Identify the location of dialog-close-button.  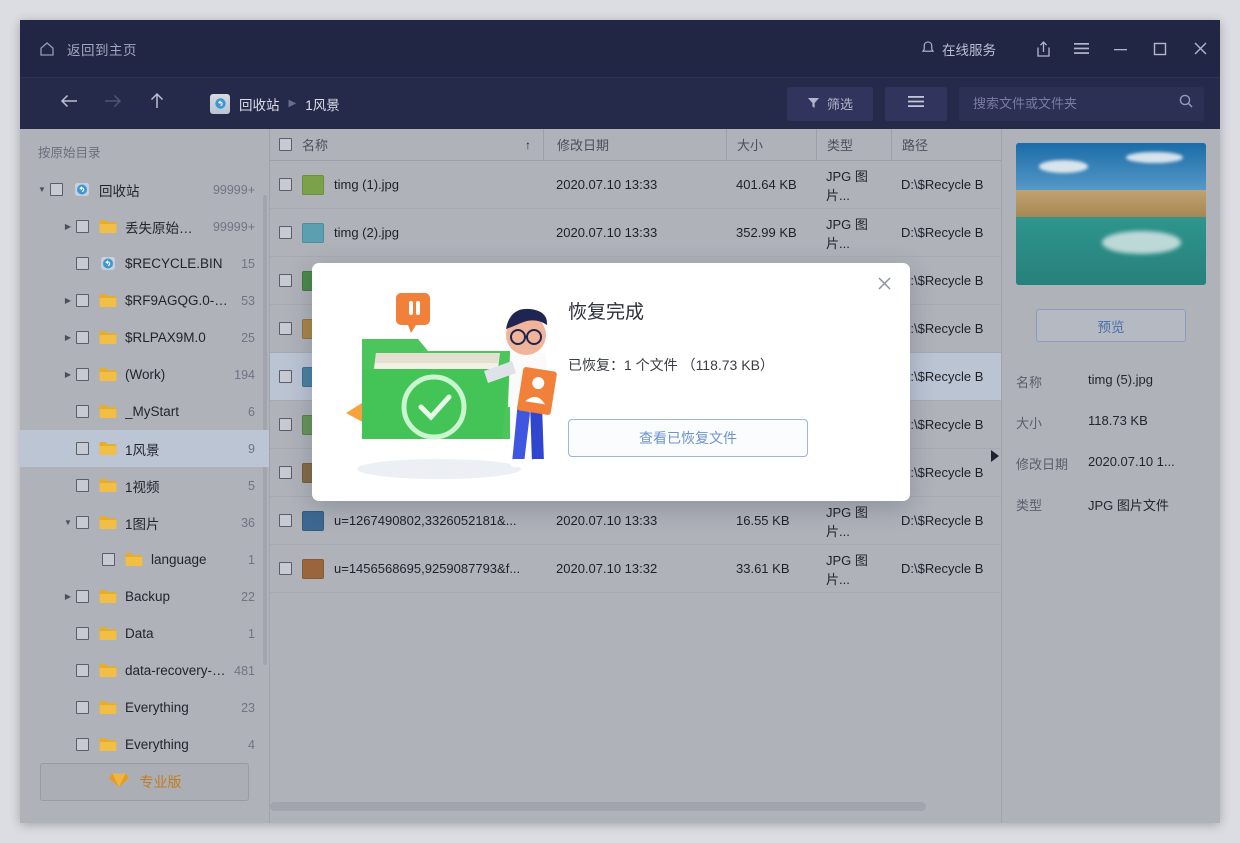
(884, 286).